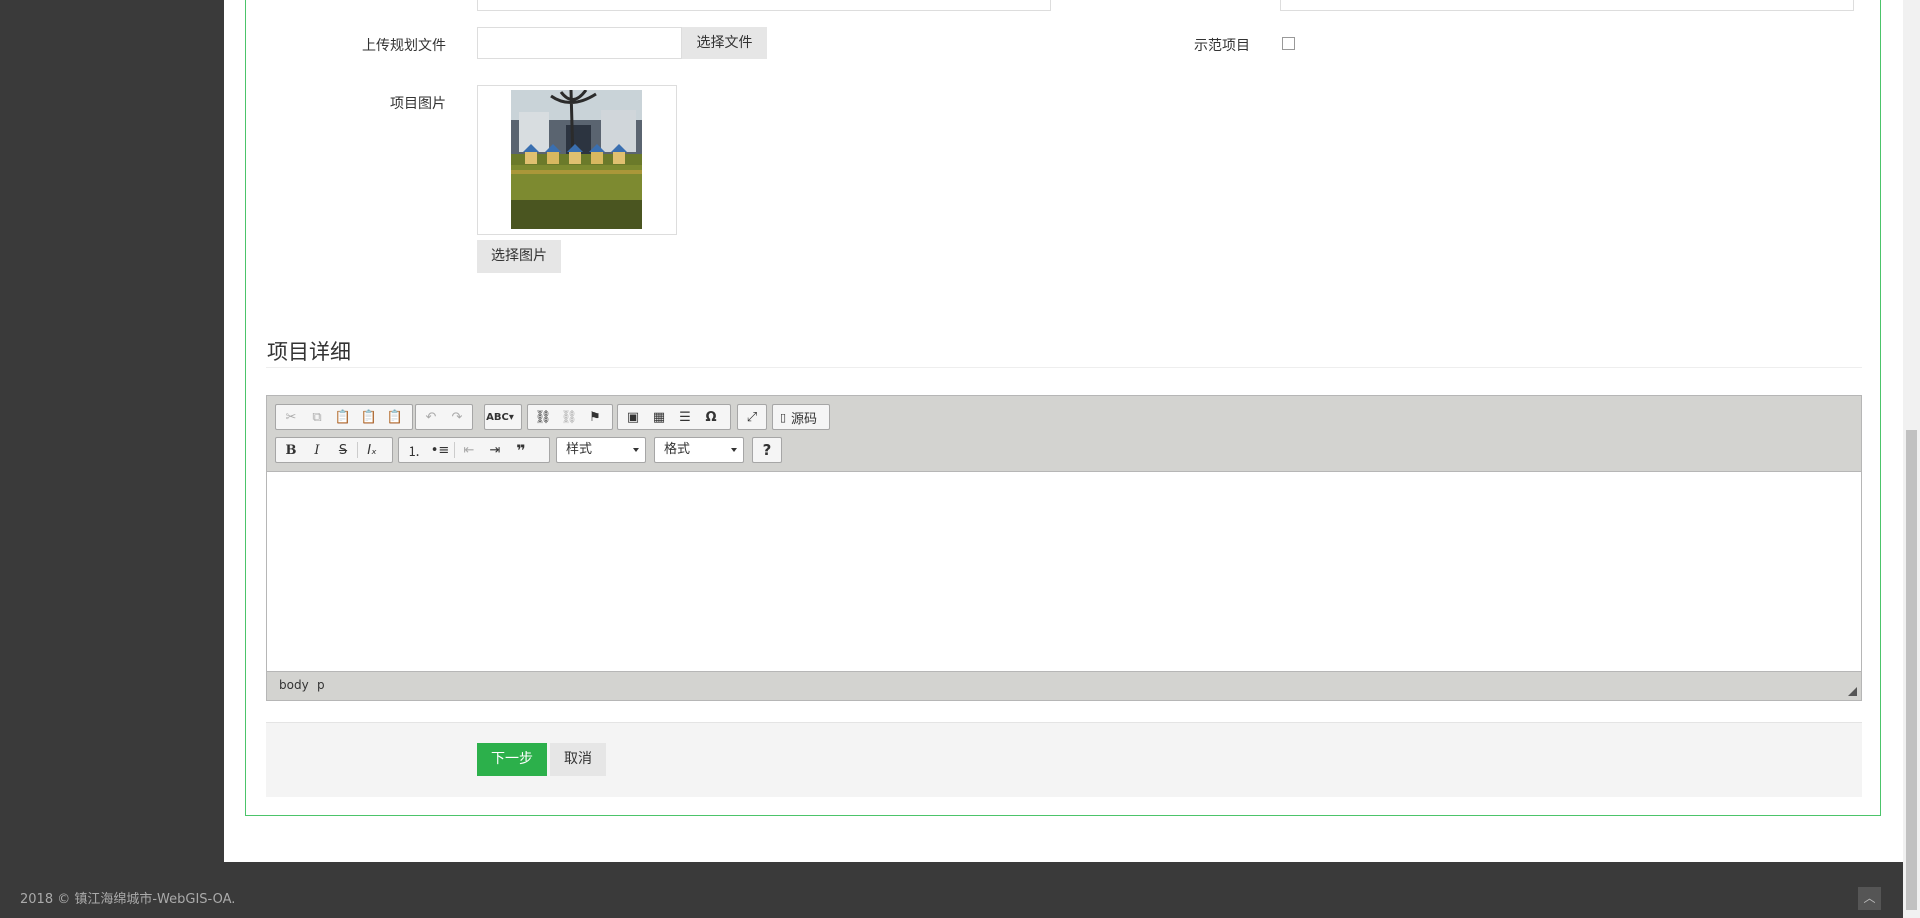 This screenshot has height=918, width=1920. I want to click on section-divider, so click(1064, 367).